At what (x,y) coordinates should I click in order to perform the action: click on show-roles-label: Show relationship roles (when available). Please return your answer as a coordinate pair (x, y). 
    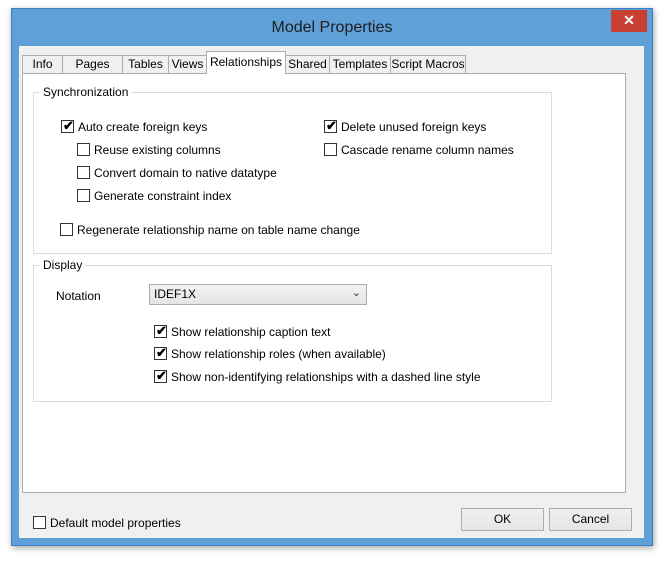
    Looking at the image, I should click on (278, 354).